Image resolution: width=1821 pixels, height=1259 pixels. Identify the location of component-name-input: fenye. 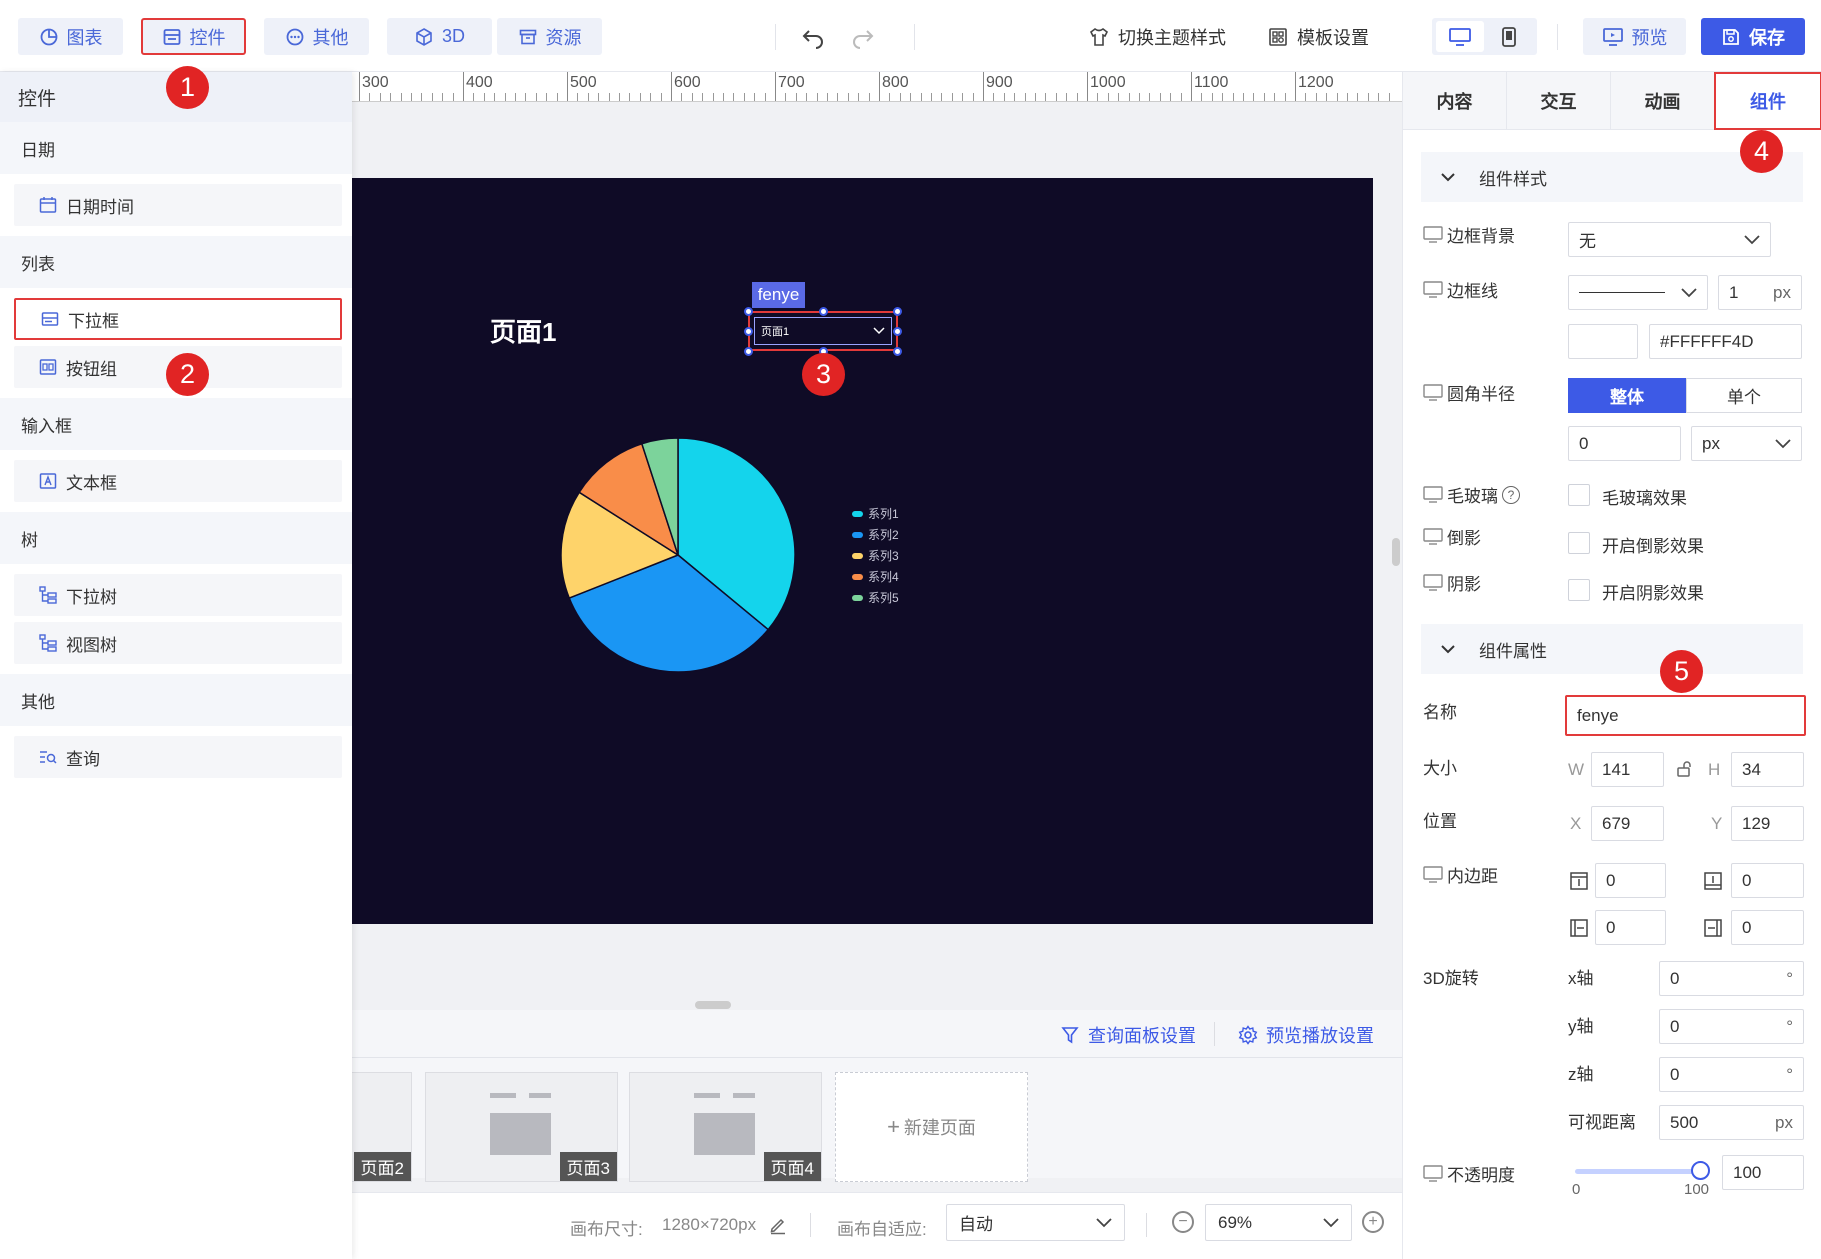
(1685, 715).